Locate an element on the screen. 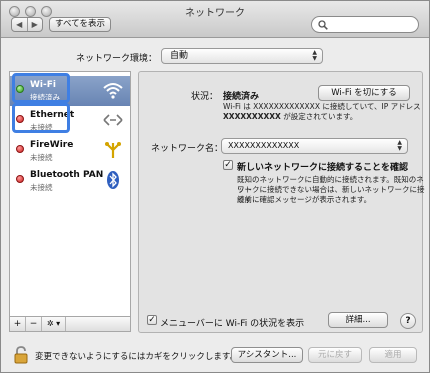  ask-to-join-label: 新しいネットワークに接続することを確認 is located at coordinates (323, 168).